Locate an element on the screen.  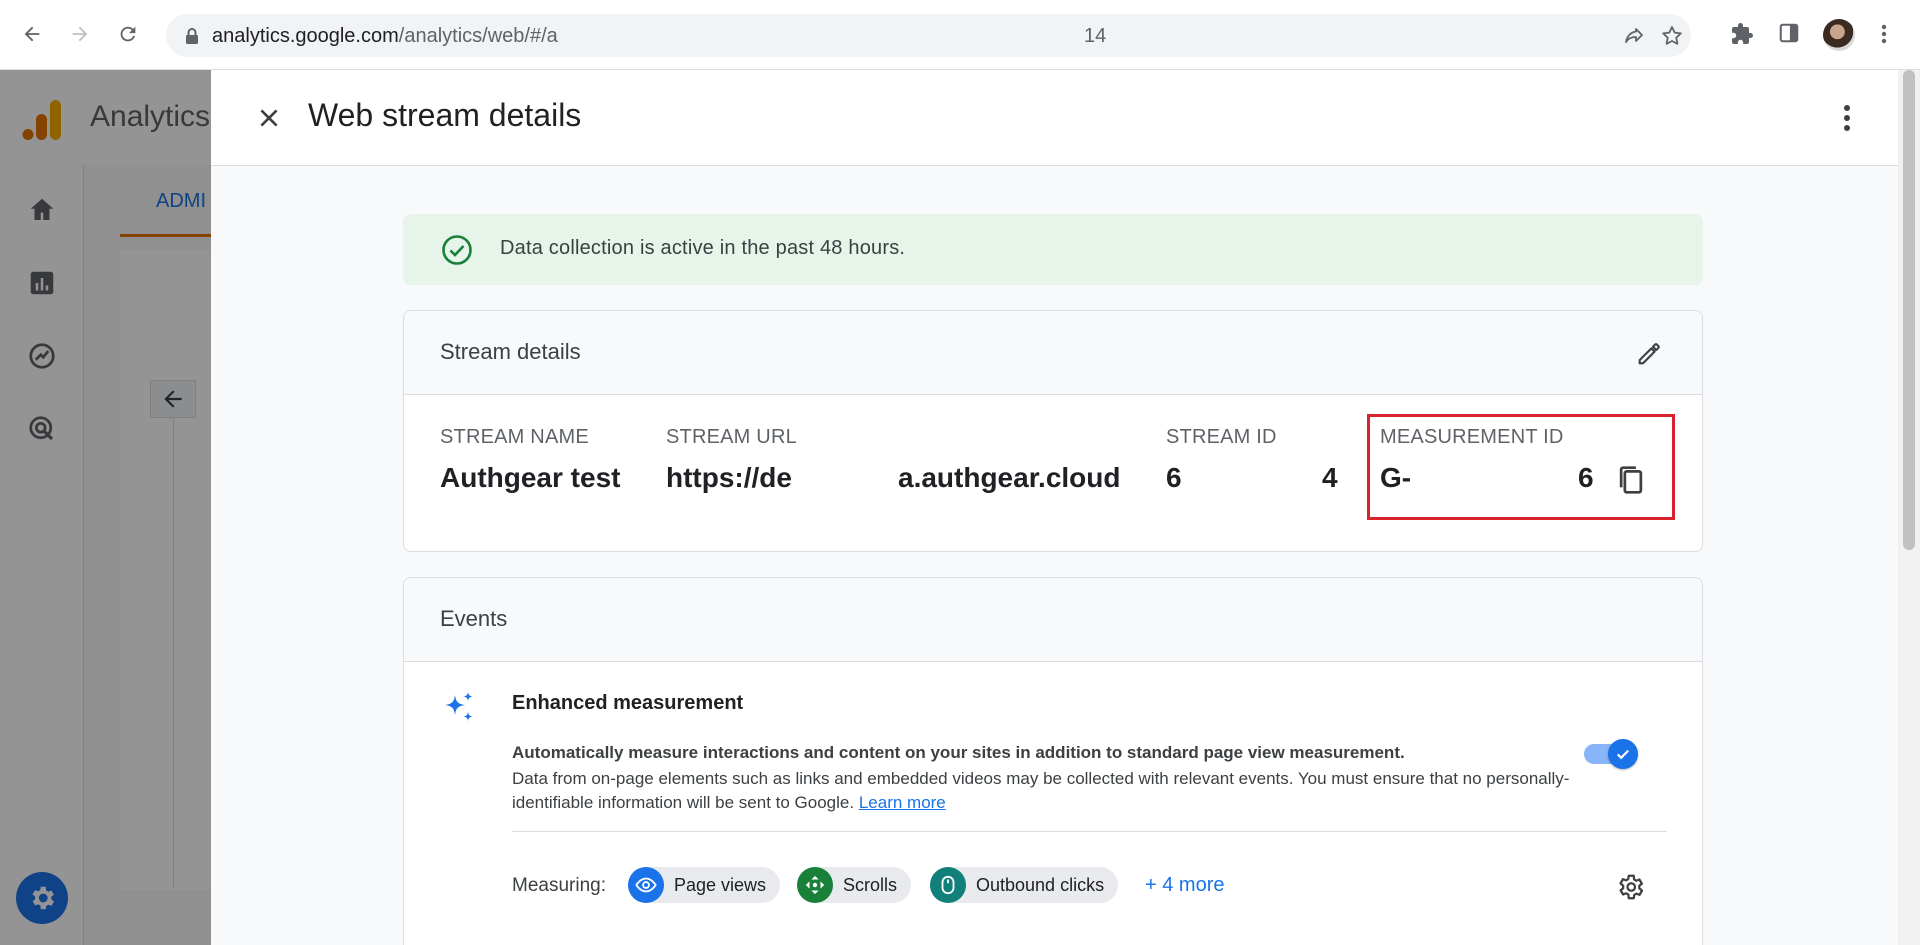
scrollbar-thumb is located at coordinates (1909, 310).